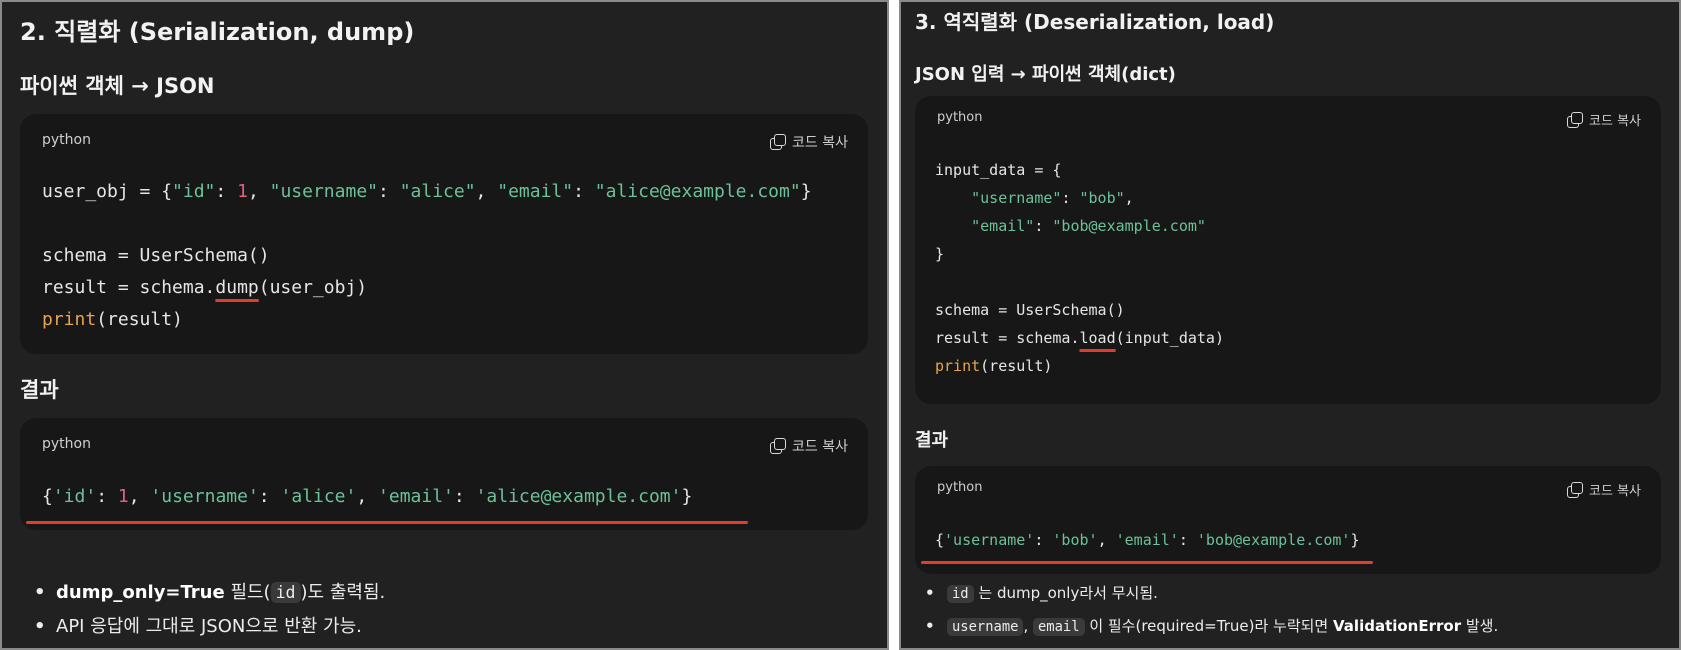 The width and height of the screenshot is (1681, 650). What do you see at coordinates (1052, 198) in the screenshot?
I see `code-line: "username": "bob",` at bounding box center [1052, 198].